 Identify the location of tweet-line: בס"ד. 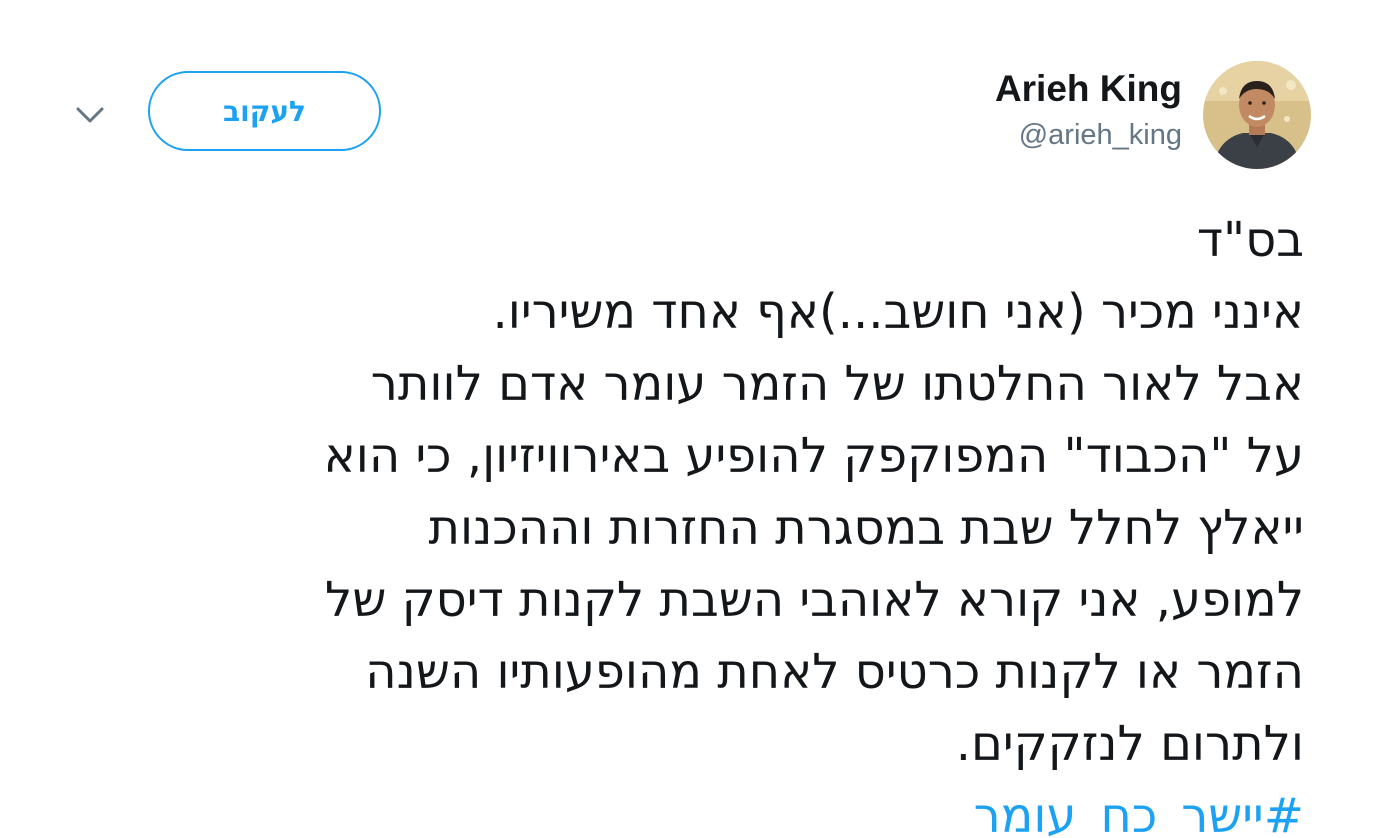
(1250, 240).